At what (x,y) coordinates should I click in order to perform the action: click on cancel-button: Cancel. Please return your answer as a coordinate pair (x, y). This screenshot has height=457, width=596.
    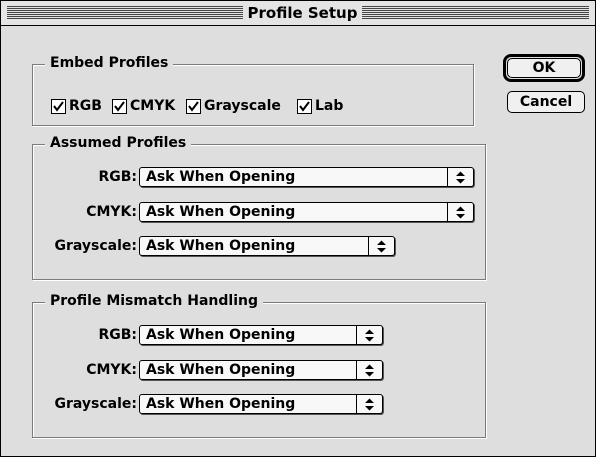
    Looking at the image, I should click on (546, 102).